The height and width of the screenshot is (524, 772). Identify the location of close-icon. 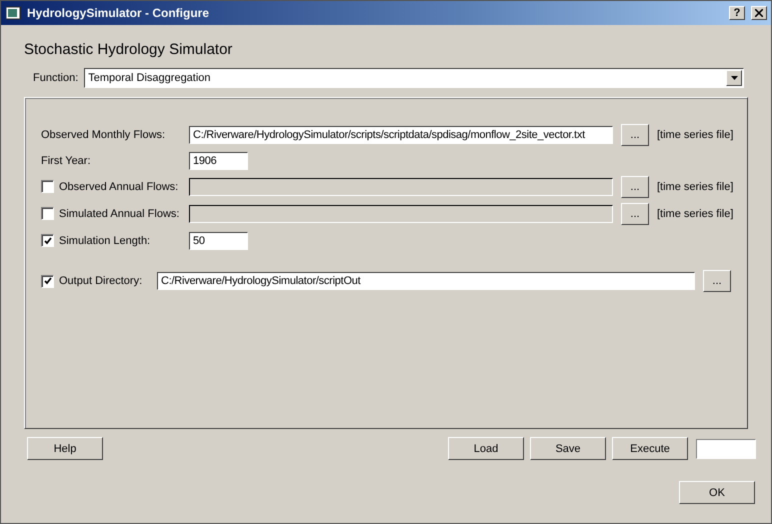
(759, 13).